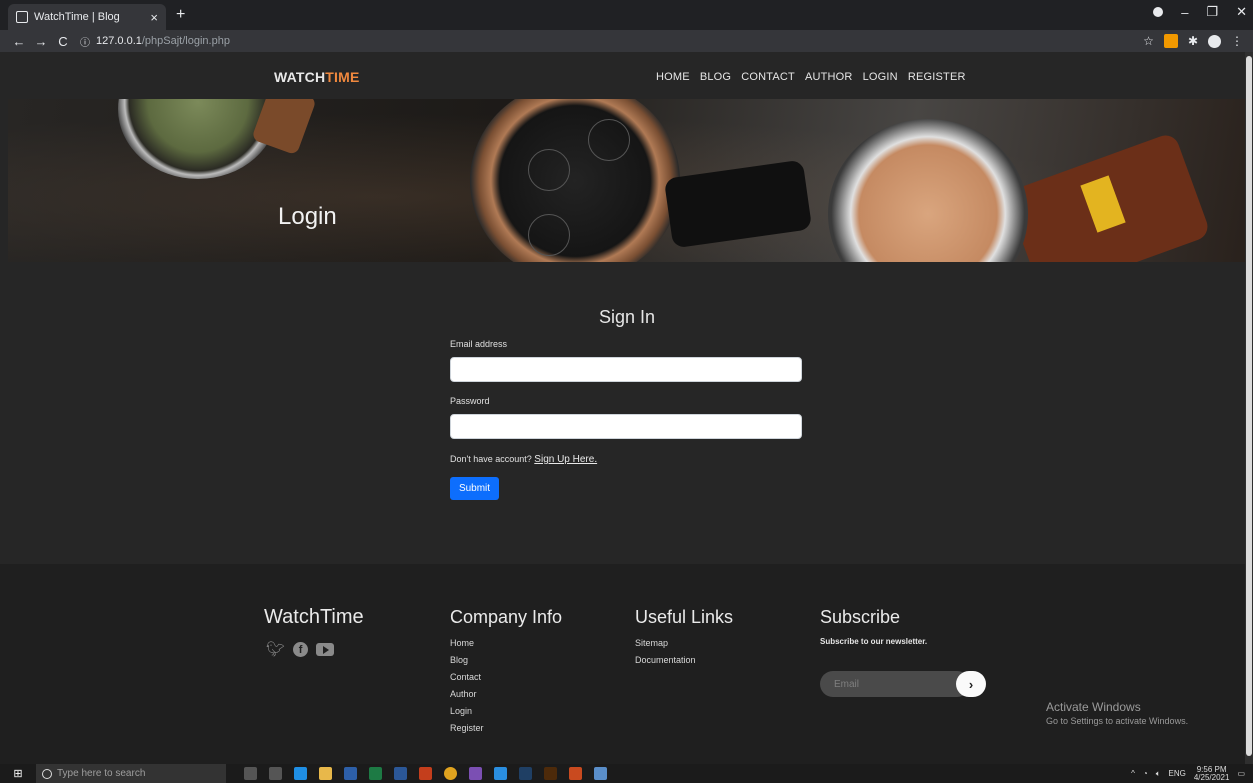 Image resolution: width=1253 pixels, height=783 pixels. Describe the element at coordinates (1145, 773) in the screenshot. I see `network-icon: ◔` at that location.